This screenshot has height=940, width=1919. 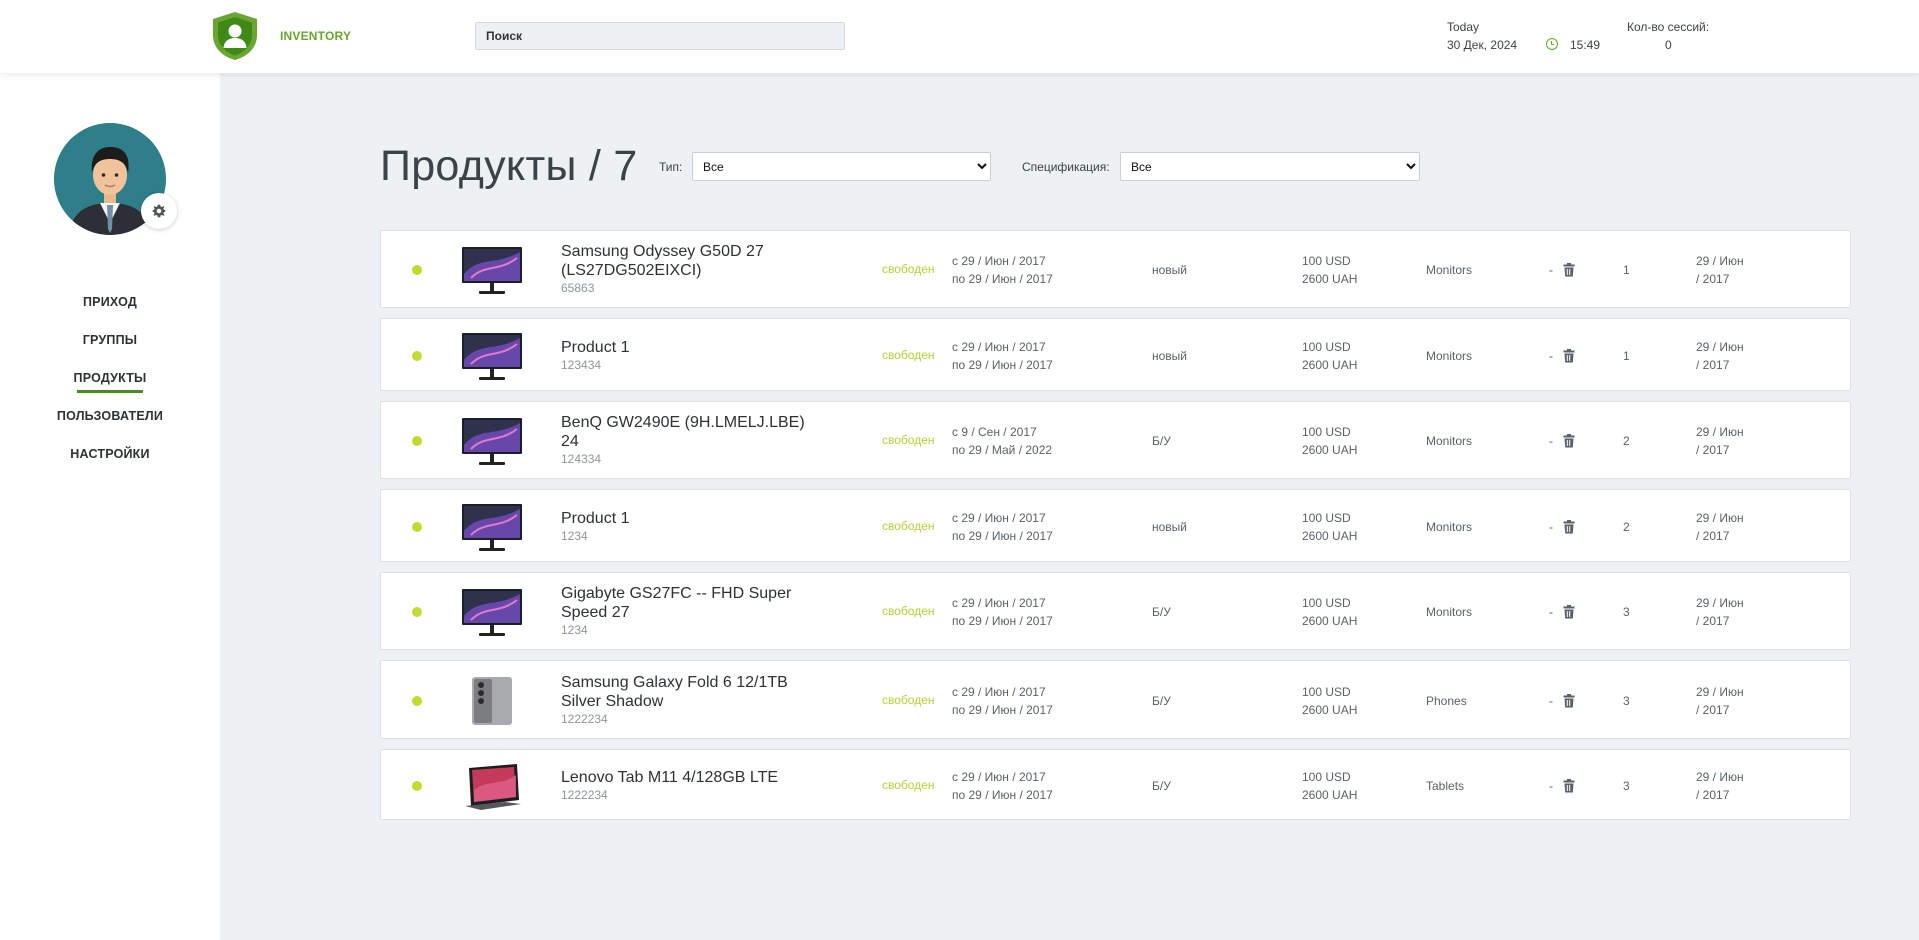 I want to click on product-condition: новый, so click(x=1170, y=270).